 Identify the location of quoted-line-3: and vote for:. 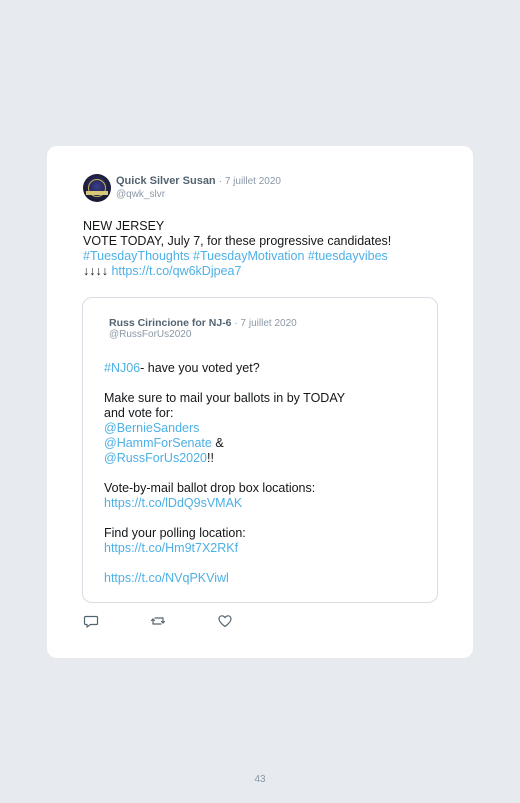
(139, 413).